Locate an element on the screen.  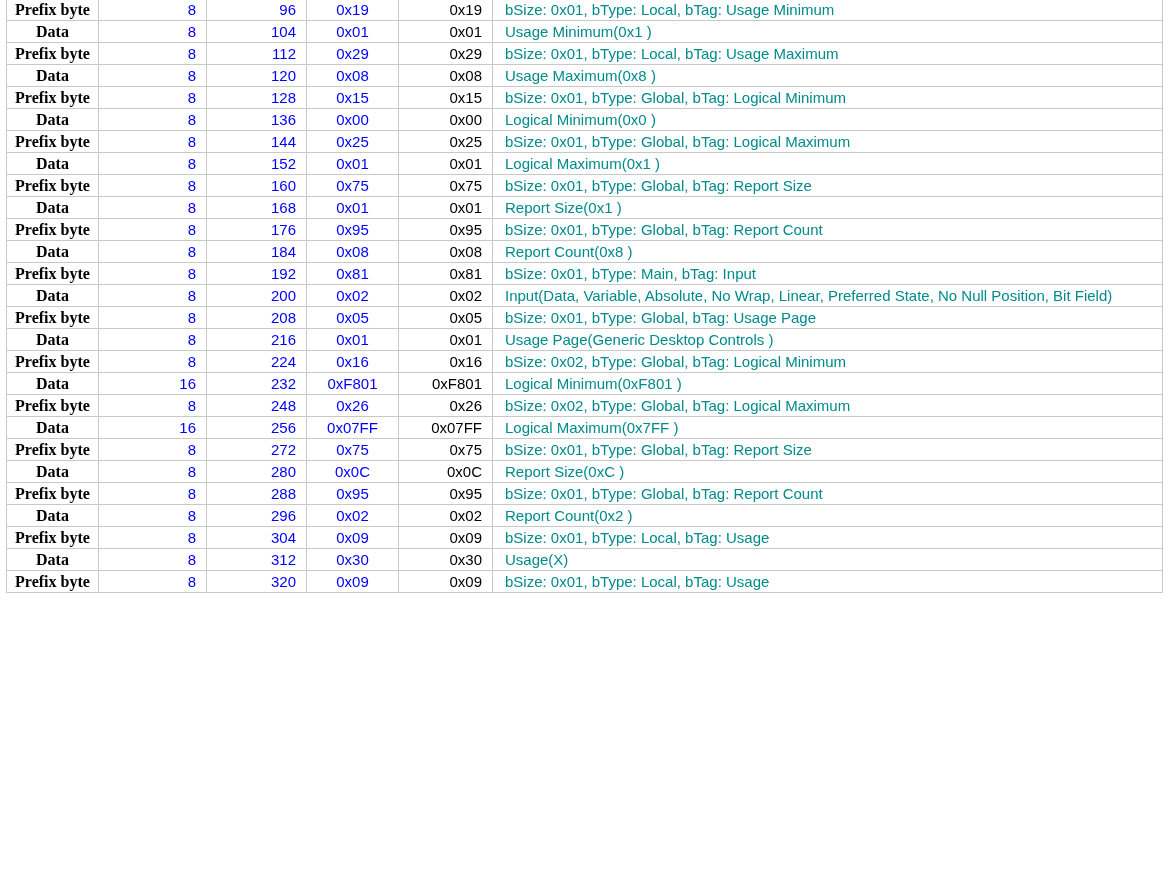
description-cell: Logical Minimum(0x0 ) is located at coordinates (827, 119).